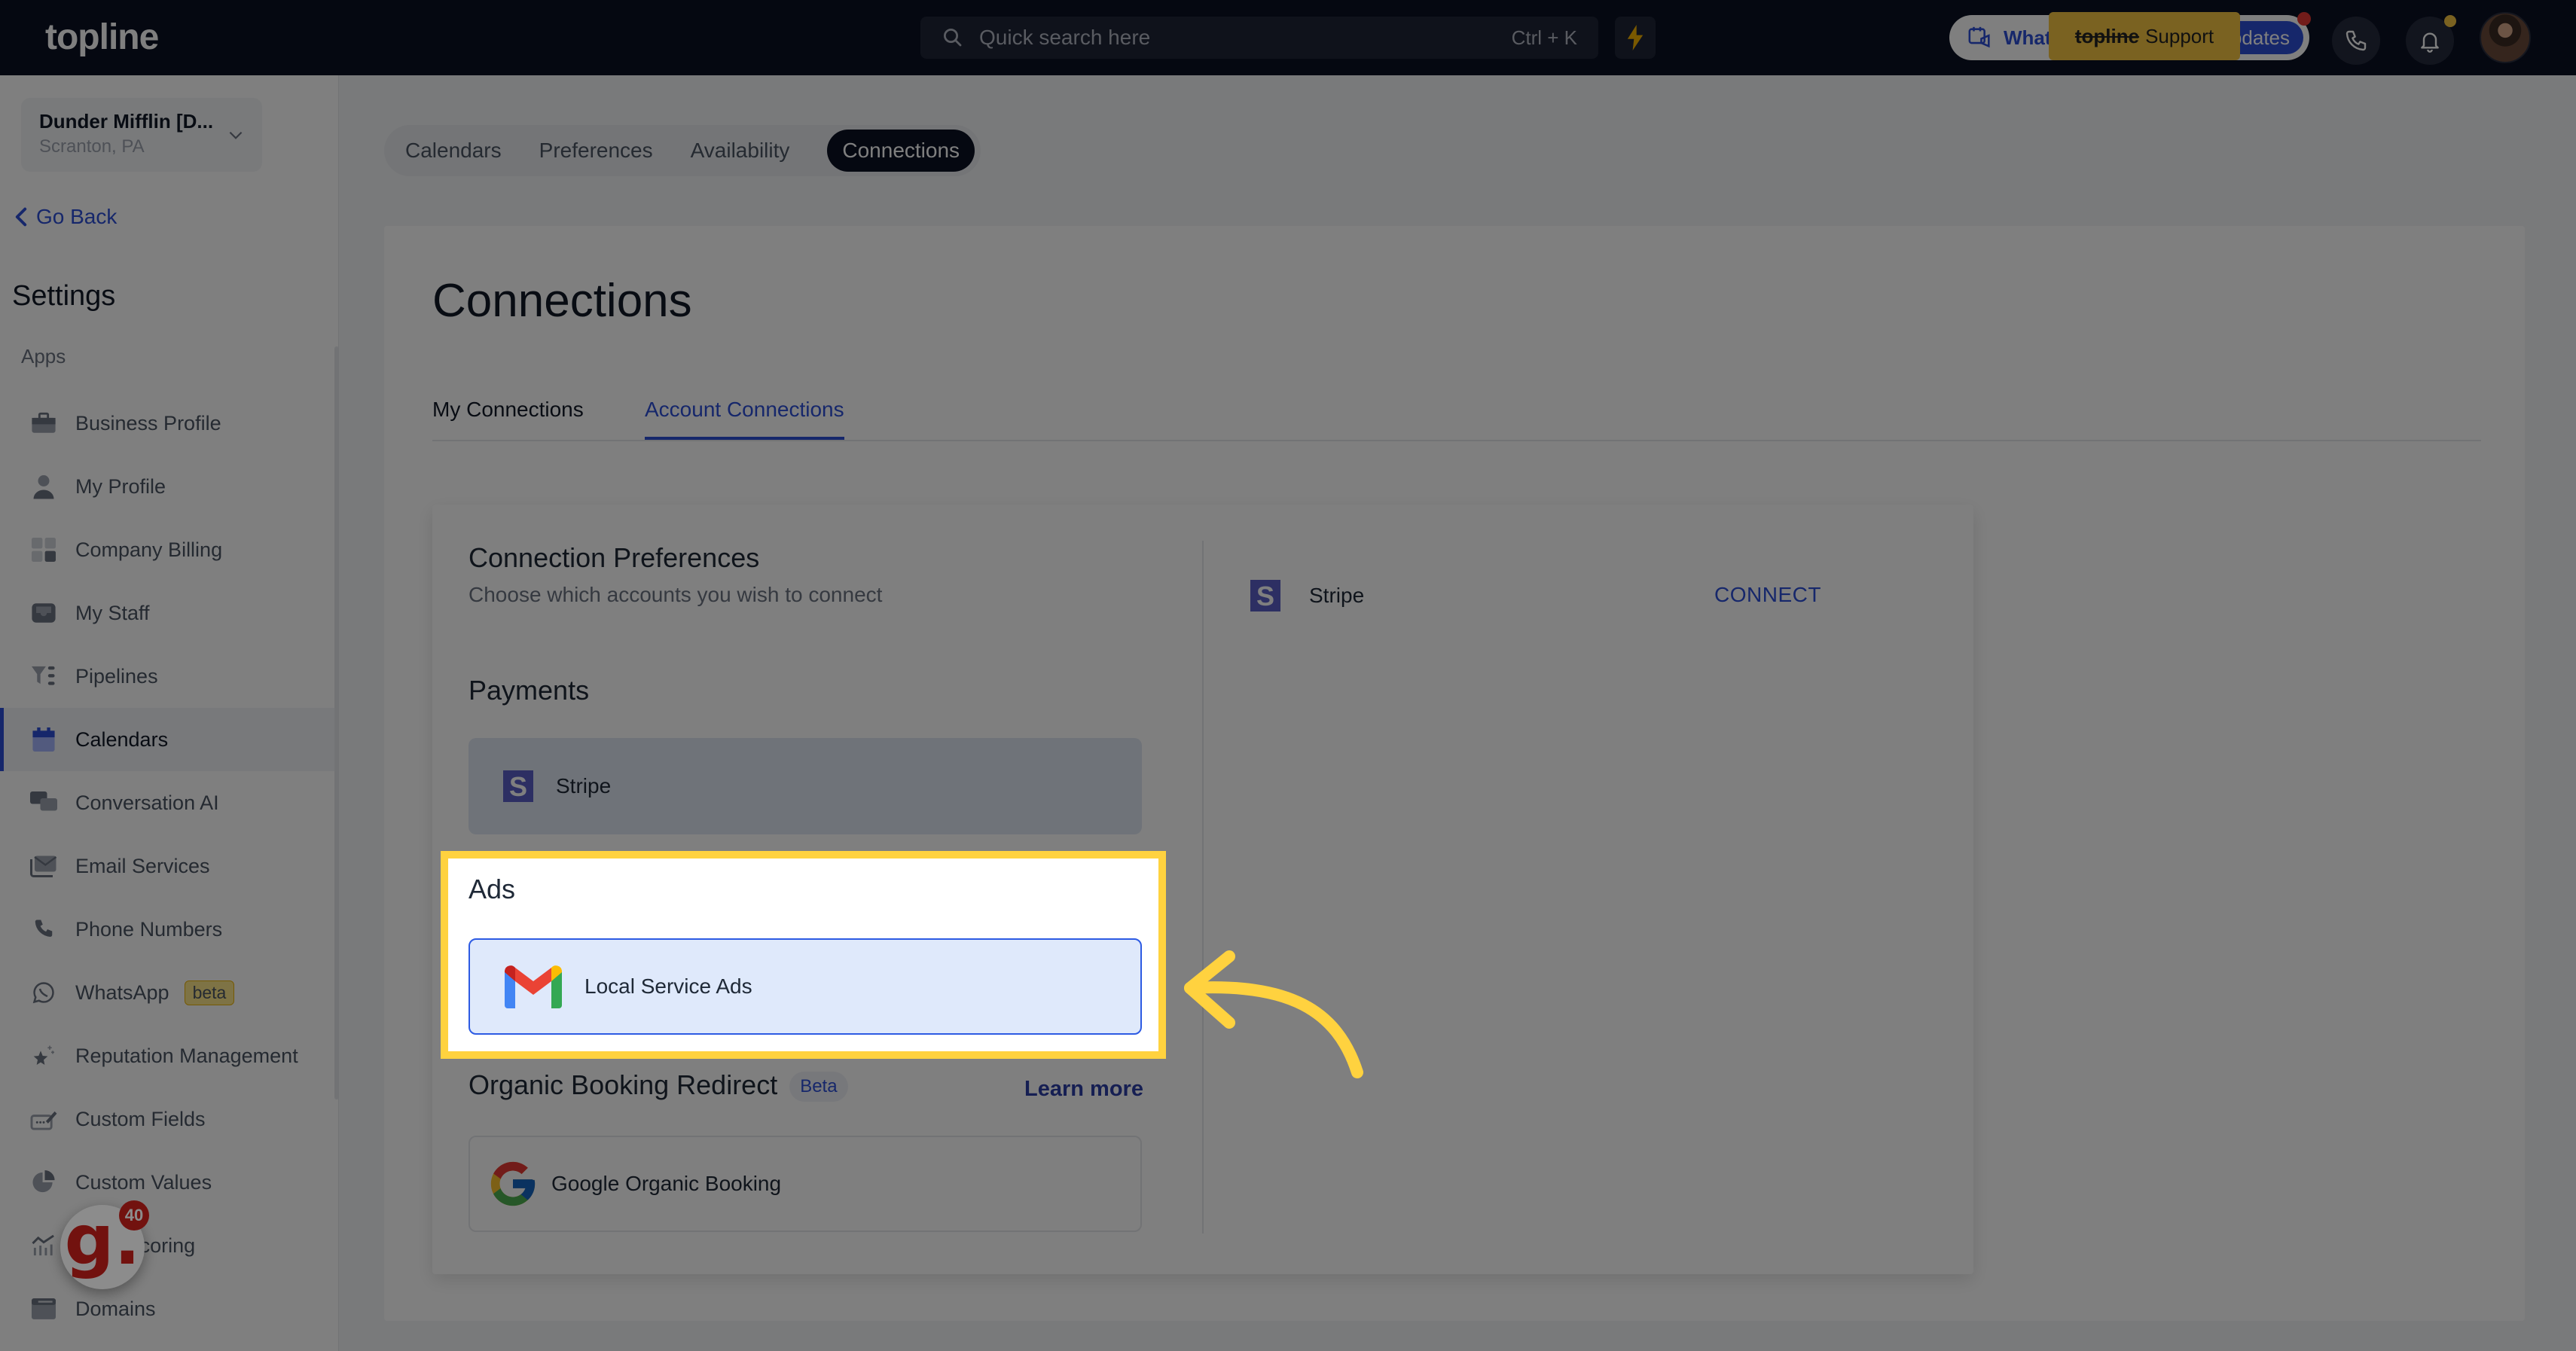 The height and width of the screenshot is (1351, 2576). I want to click on gist-unread-count: 40, so click(134, 1215).